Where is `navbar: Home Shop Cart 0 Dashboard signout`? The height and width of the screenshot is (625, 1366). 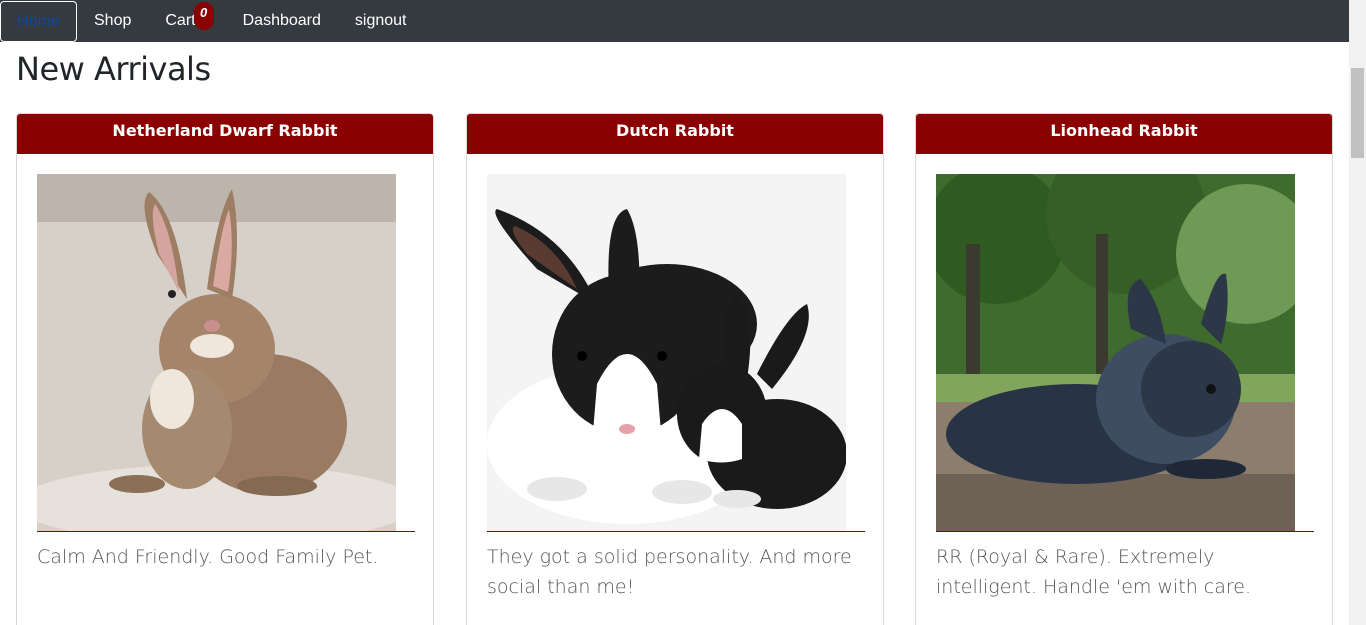
navbar: Home Shop Cart 0 Dashboard signout is located at coordinates (674, 21).